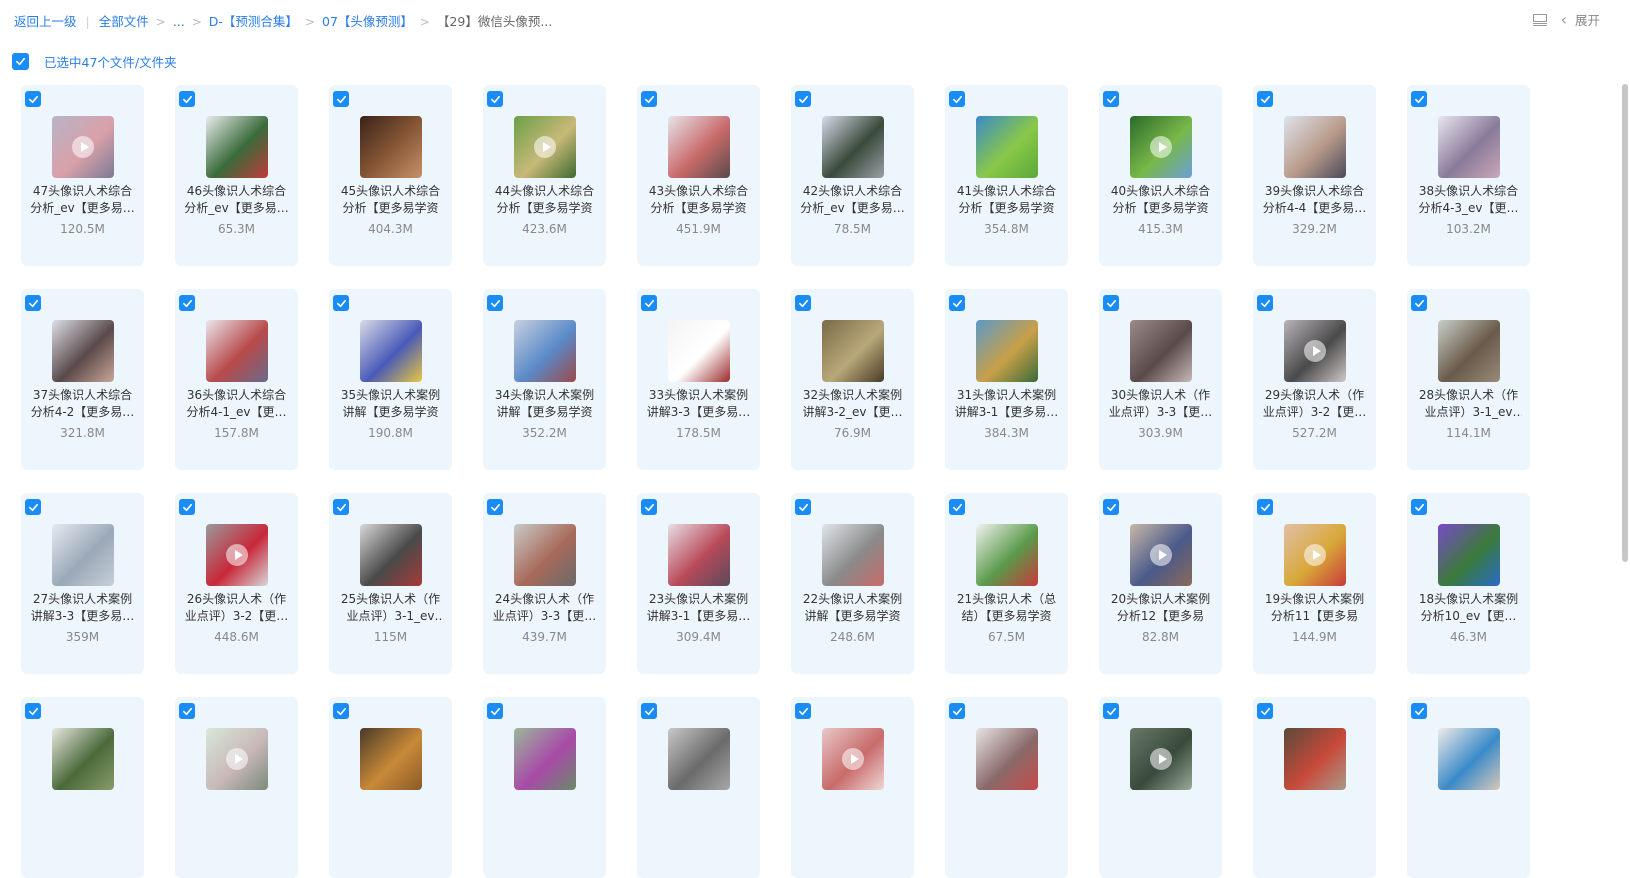 This screenshot has height=878, width=1630. I want to click on file-card: 44头像识人术综合分析【更多易学资 423.6M, so click(544, 175).